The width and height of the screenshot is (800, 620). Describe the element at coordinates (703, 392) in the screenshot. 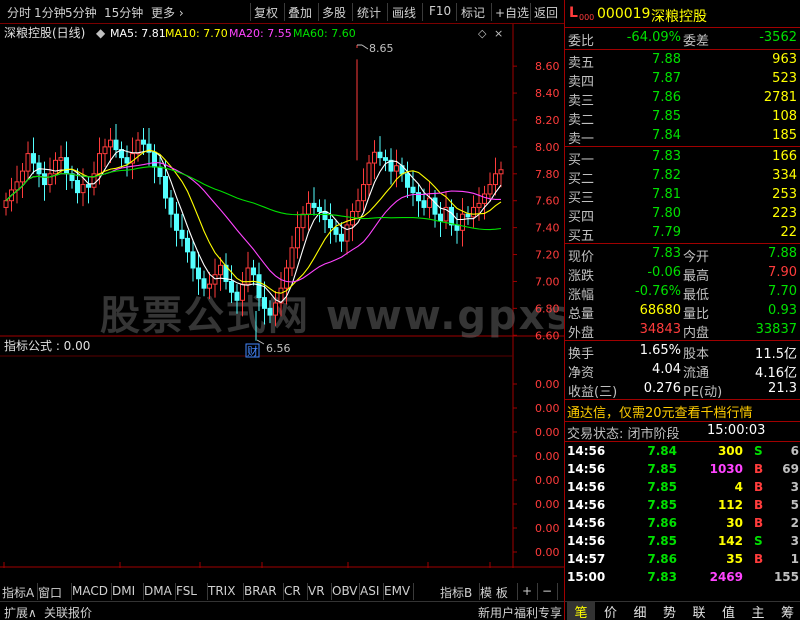

I see `stat-label: PE(动)` at that location.